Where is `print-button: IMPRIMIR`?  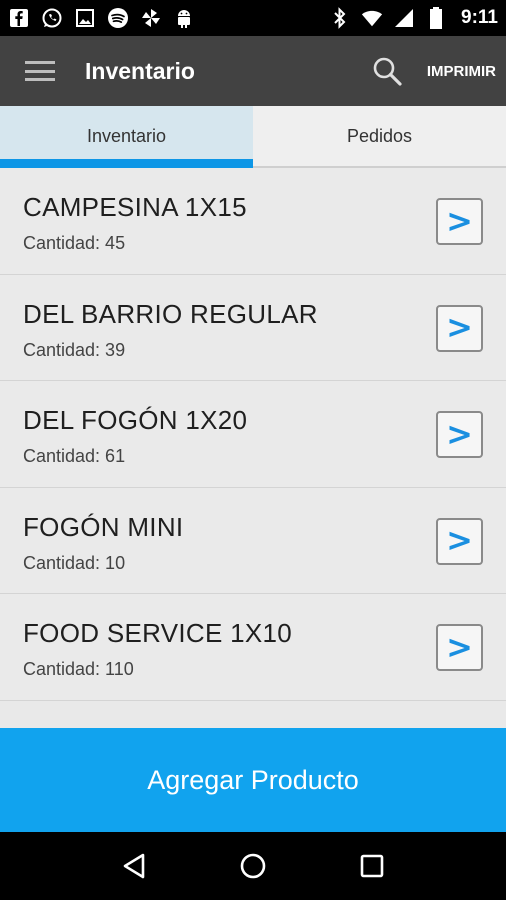 print-button: IMPRIMIR is located at coordinates (461, 71).